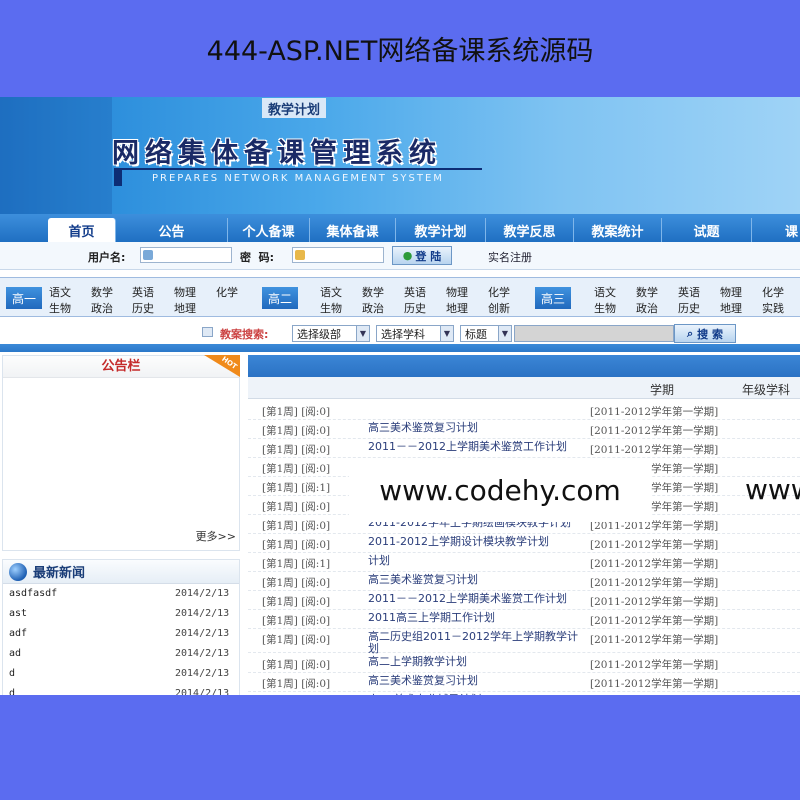 This screenshot has height=800, width=800. Describe the element at coordinates (707, 230) in the screenshot. I see `nav-item-exam: 试题` at that location.